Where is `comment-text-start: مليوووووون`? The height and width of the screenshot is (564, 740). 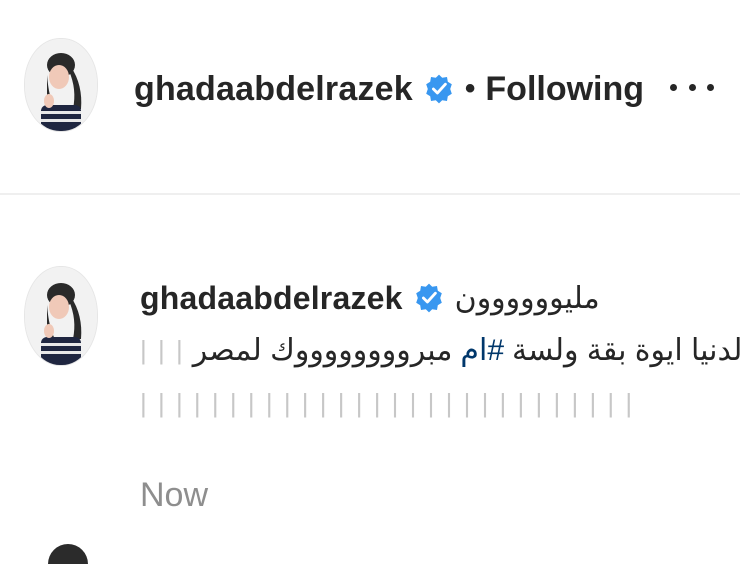
comment-text-start: مليوووووون is located at coordinates (527, 298).